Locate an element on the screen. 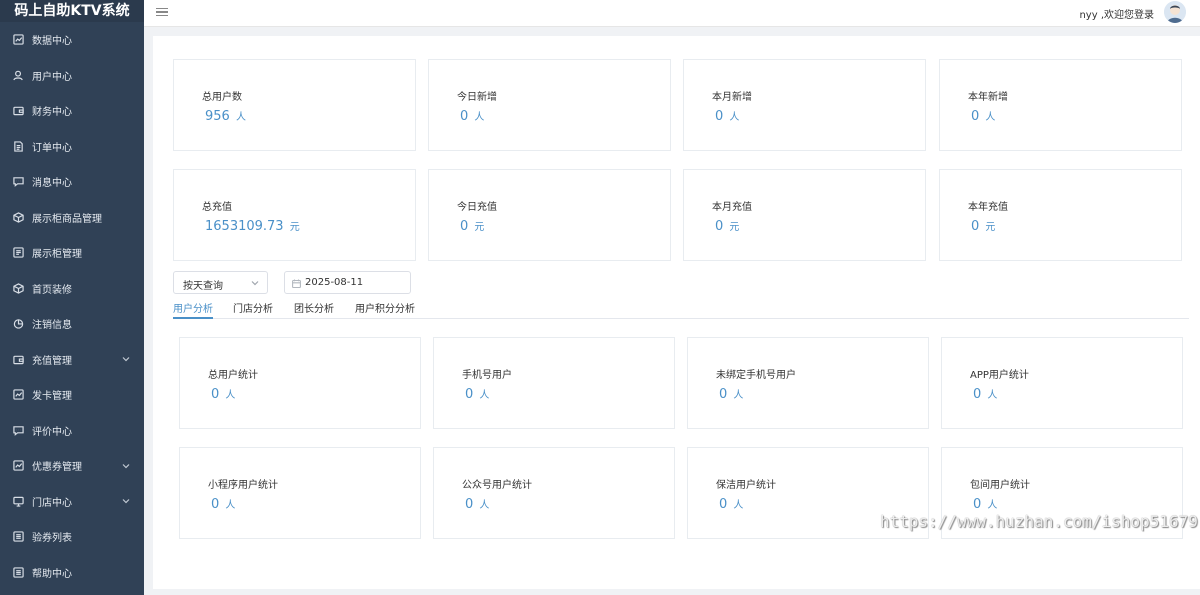 The image size is (1200, 595). sidebar-item-coupon-verification-list: 验券列表 is located at coordinates (72, 537).